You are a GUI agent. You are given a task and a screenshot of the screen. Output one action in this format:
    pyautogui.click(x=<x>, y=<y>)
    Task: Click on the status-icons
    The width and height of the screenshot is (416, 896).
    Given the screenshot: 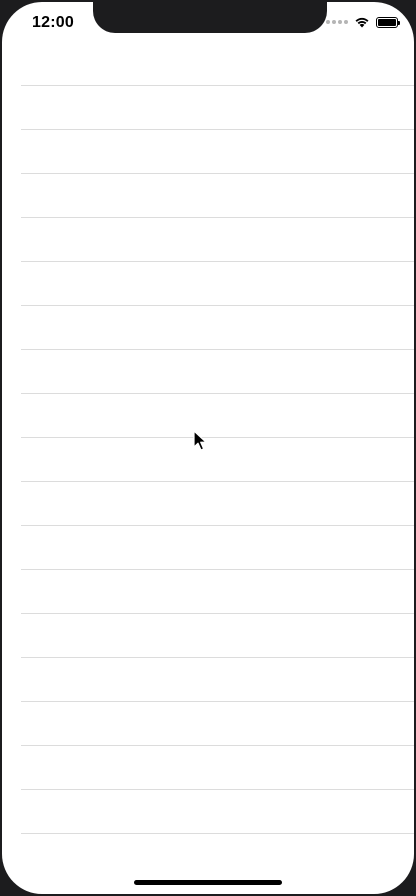 What is the action you would take?
    pyautogui.click(x=363, y=22)
    